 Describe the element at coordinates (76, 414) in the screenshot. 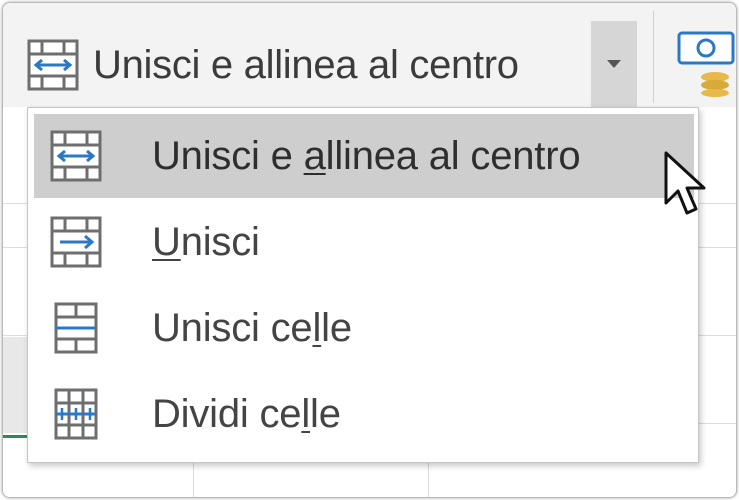

I see `unmerge-cells-icon` at that location.